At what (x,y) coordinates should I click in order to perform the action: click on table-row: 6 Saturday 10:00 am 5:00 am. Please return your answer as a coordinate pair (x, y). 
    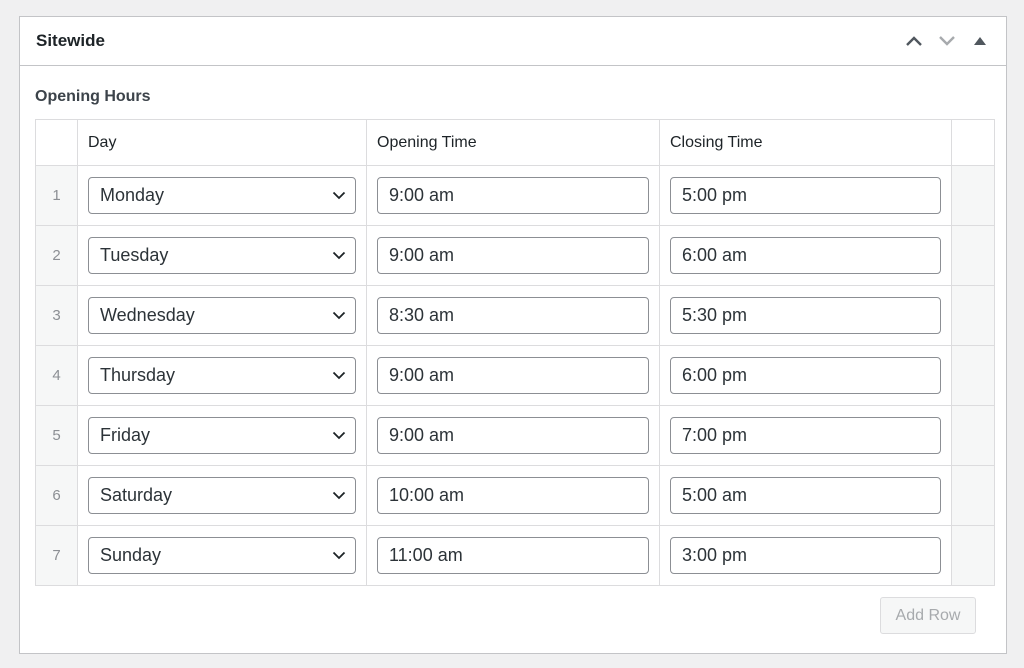
    Looking at the image, I should click on (515, 495).